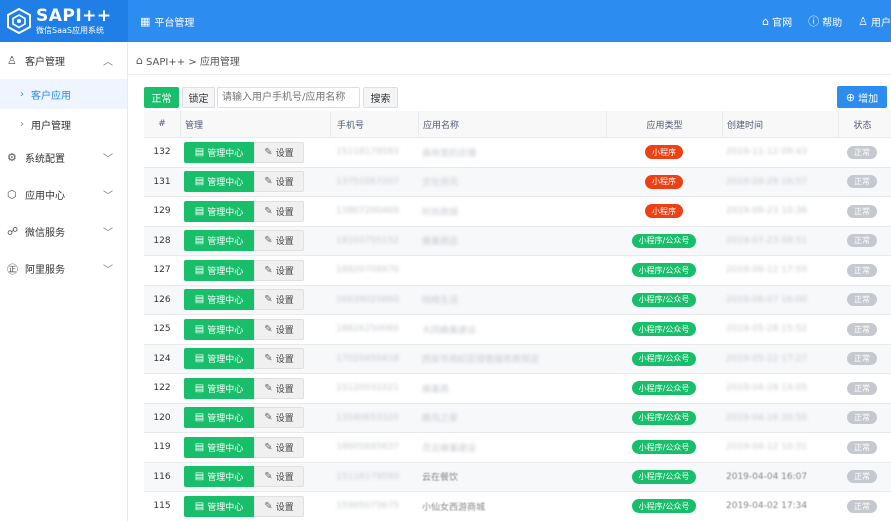 This screenshot has height=521, width=891. What do you see at coordinates (22, 124) in the screenshot?
I see `chevron-right-icon: ›` at bounding box center [22, 124].